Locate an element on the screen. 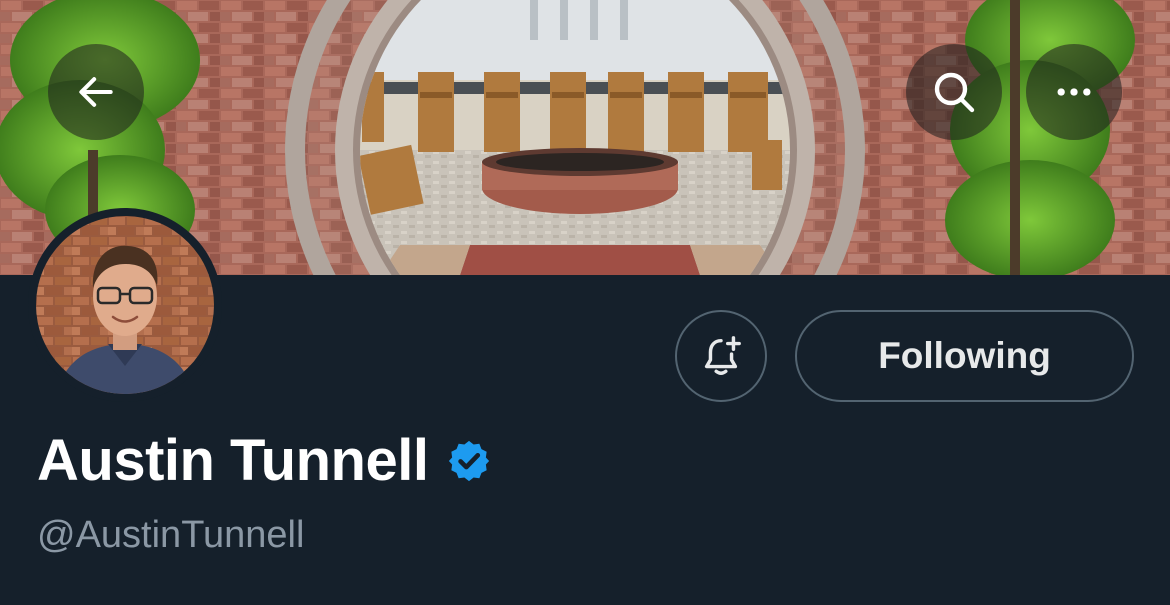 The image size is (1170, 605). search-button is located at coordinates (954, 92).